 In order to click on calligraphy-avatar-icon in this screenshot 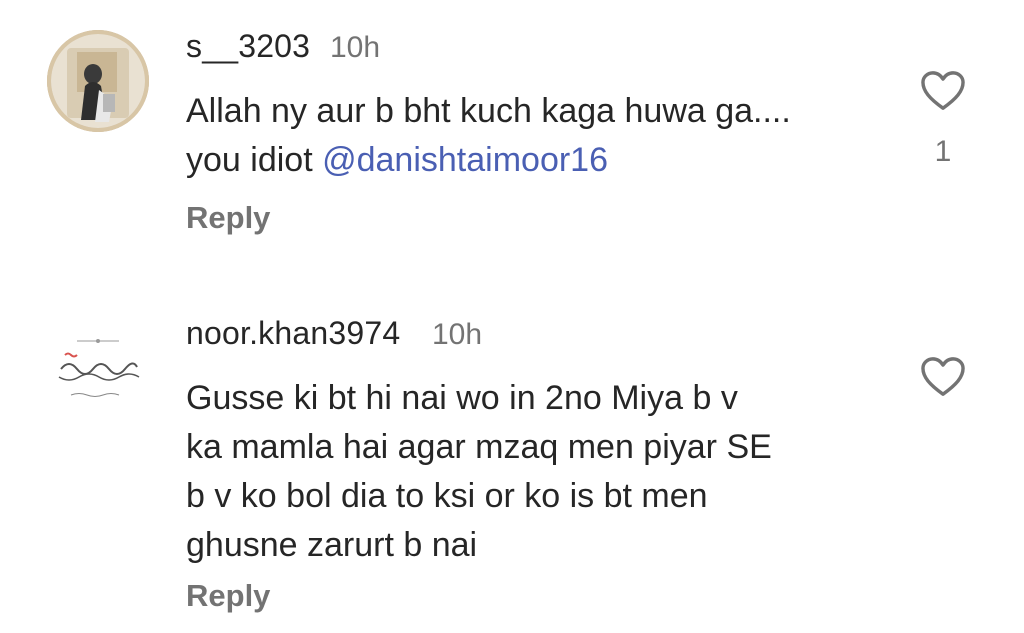, I will do `click(98, 376)`.